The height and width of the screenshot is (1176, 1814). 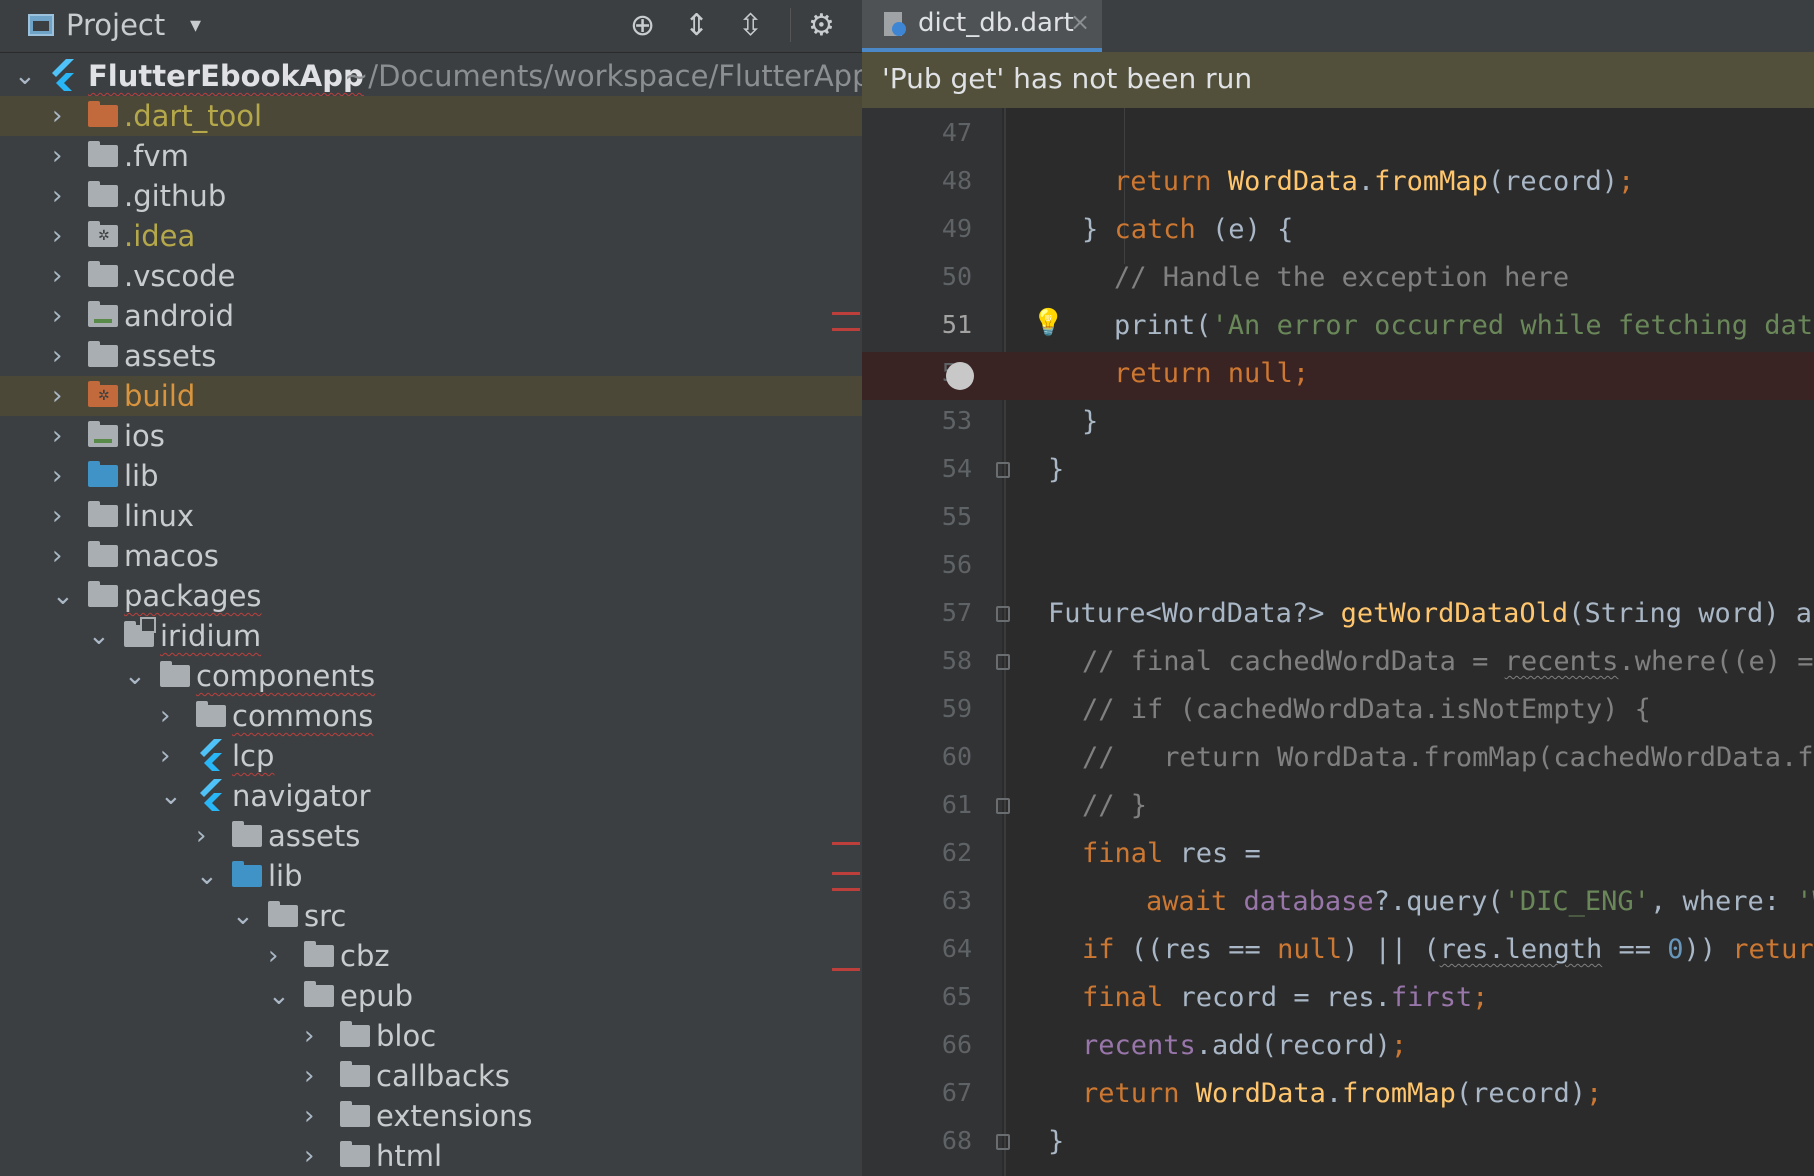 What do you see at coordinates (696, 26) in the screenshot?
I see `expand-all-icon: ⇕` at bounding box center [696, 26].